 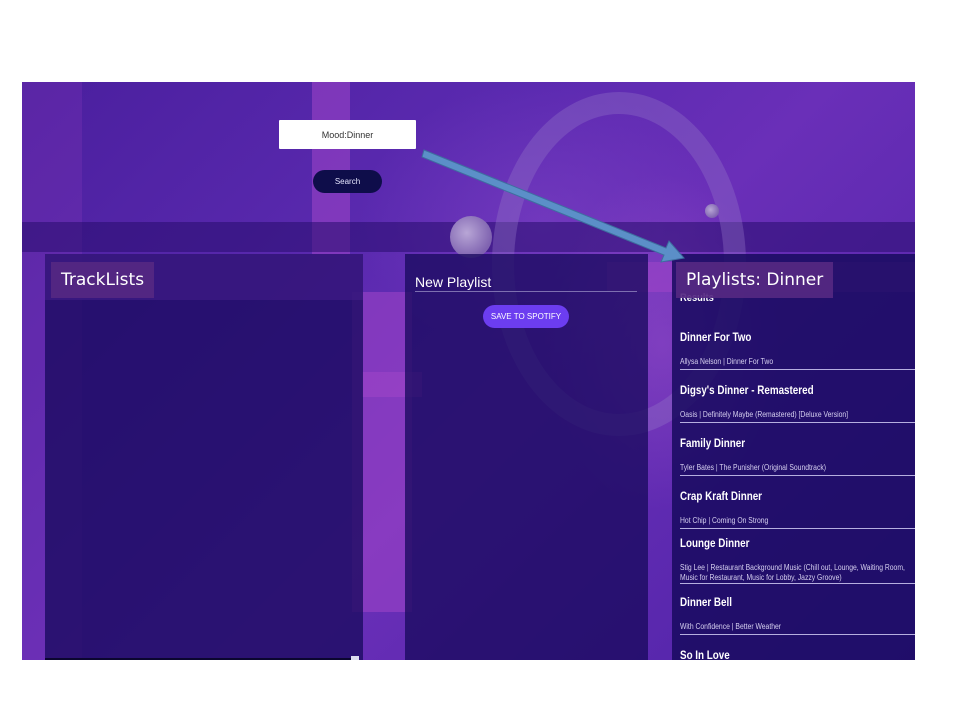 I want to click on callout-arrow-icon, so click(x=553, y=206).